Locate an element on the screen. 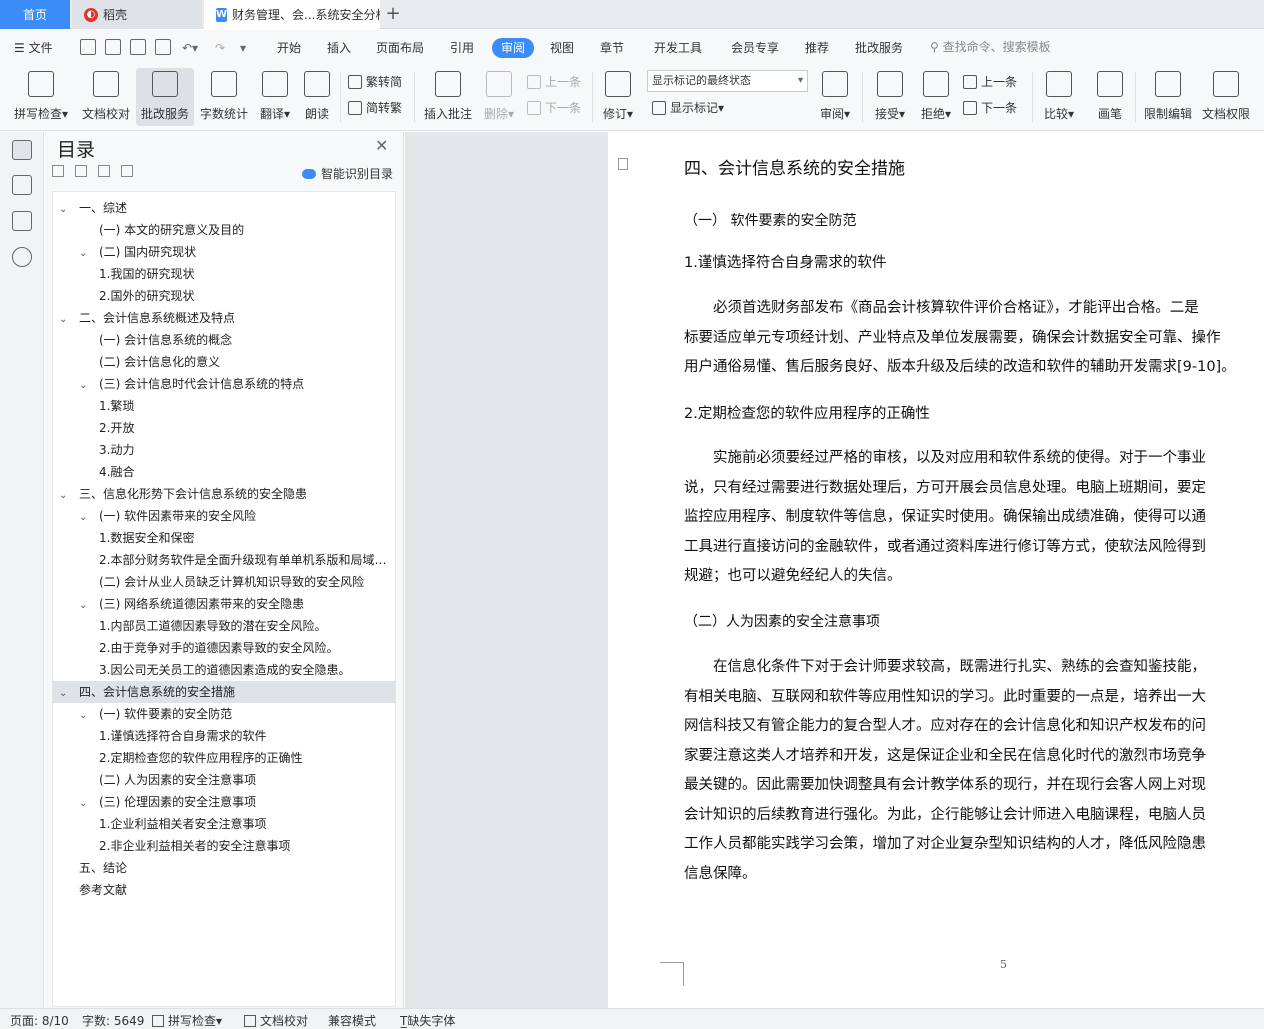  undo-icon: ↶▾ is located at coordinates (190, 48).